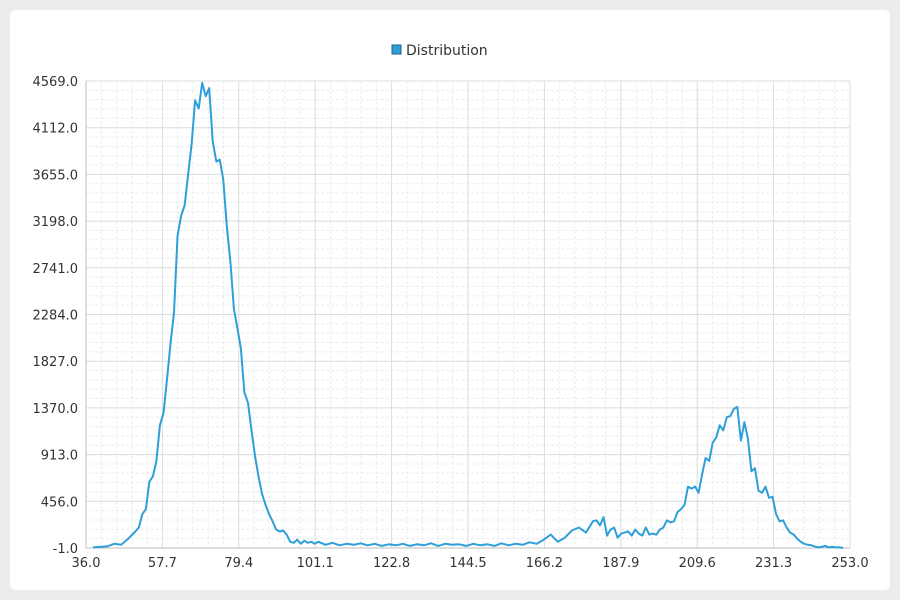  I want to click on x-tick-label: 166.2, so click(544, 563).